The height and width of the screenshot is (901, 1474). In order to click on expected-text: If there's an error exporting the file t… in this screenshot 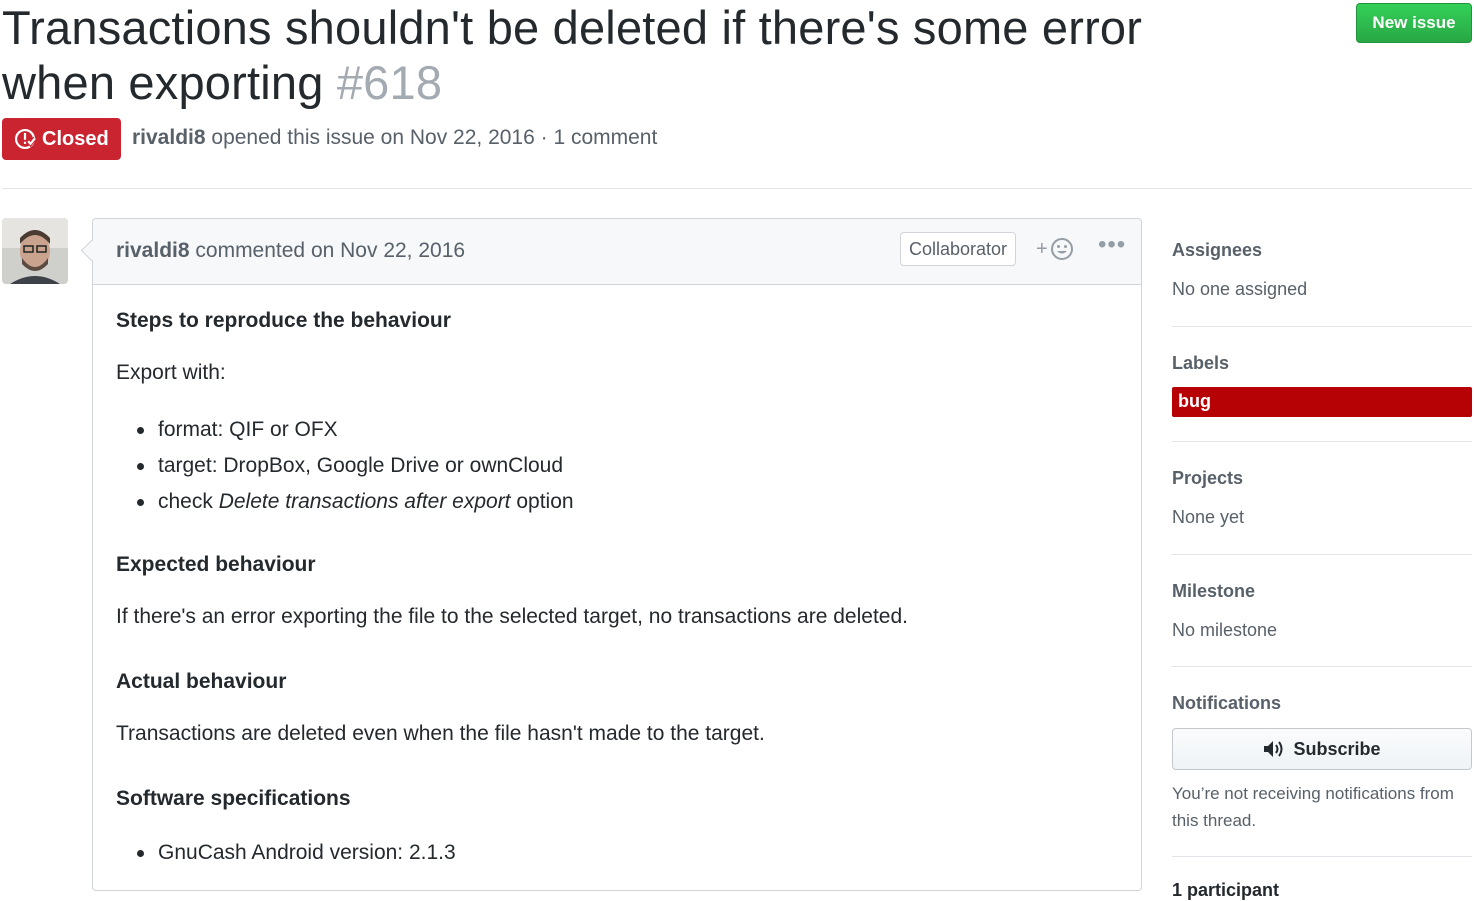, I will do `click(512, 616)`.